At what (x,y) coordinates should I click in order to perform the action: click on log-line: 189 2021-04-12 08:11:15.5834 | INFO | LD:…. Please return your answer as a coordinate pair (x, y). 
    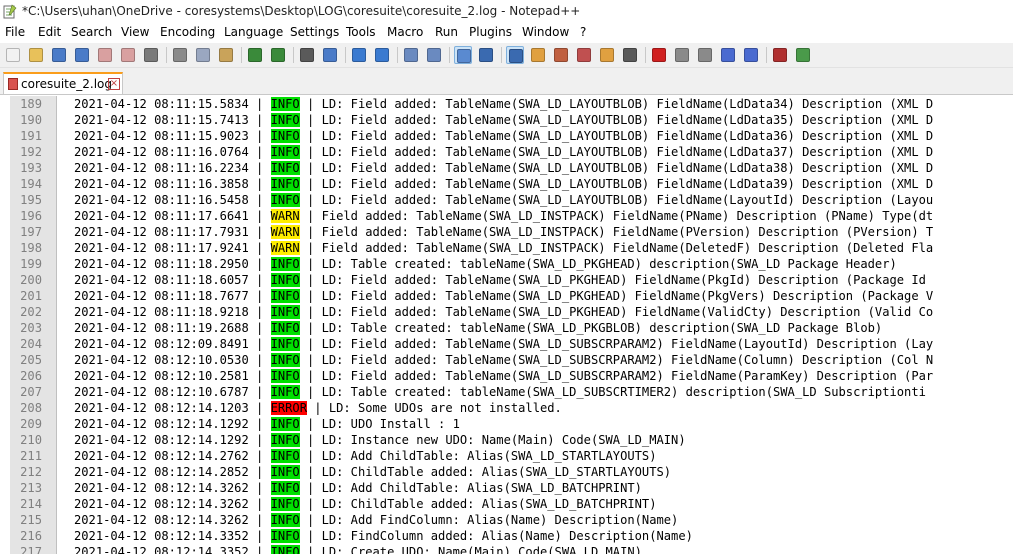
    Looking at the image, I should click on (511, 104).